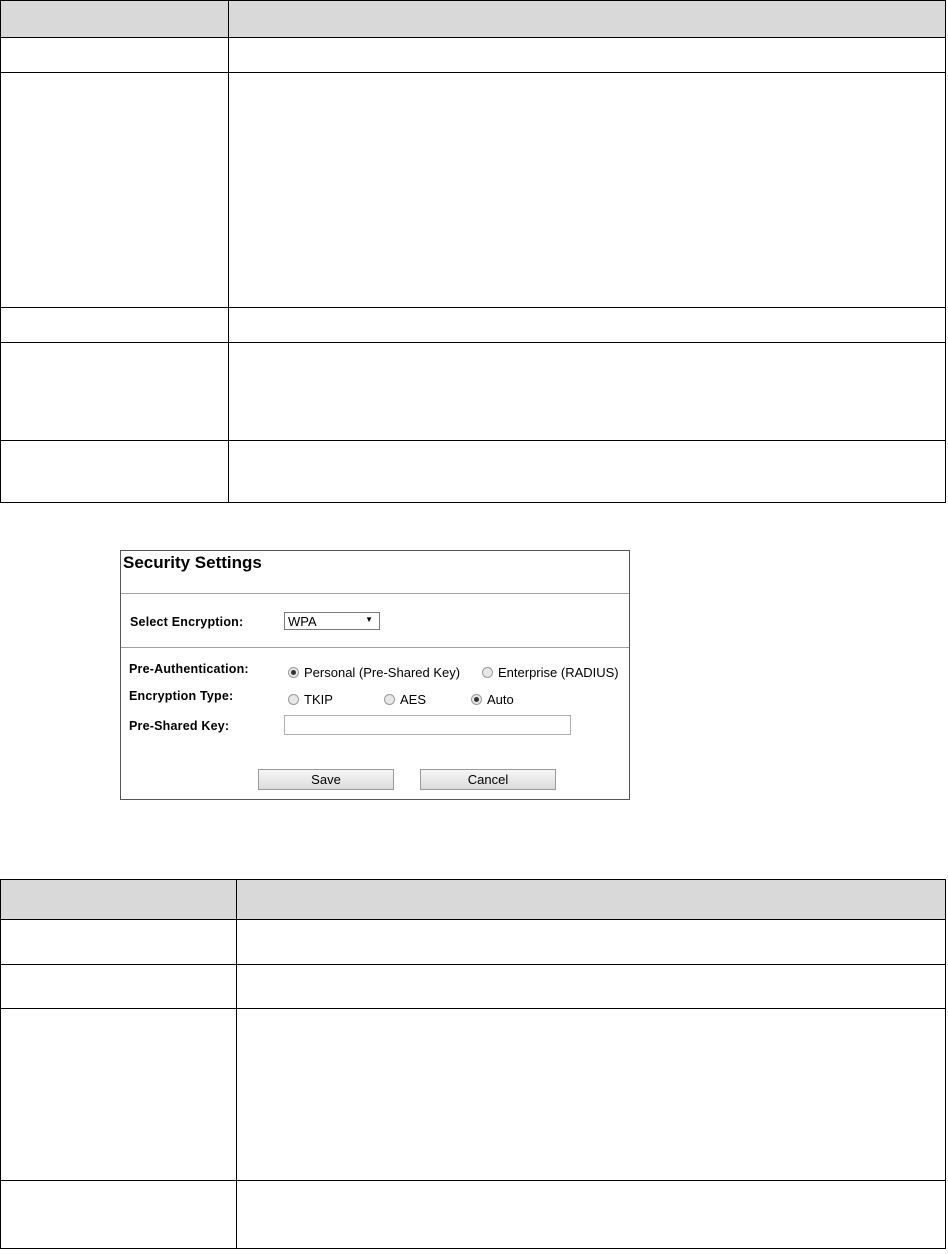 This screenshot has width=948, height=1254. Describe the element at coordinates (427, 725) in the screenshot. I see `pre-shared-key-input` at that location.